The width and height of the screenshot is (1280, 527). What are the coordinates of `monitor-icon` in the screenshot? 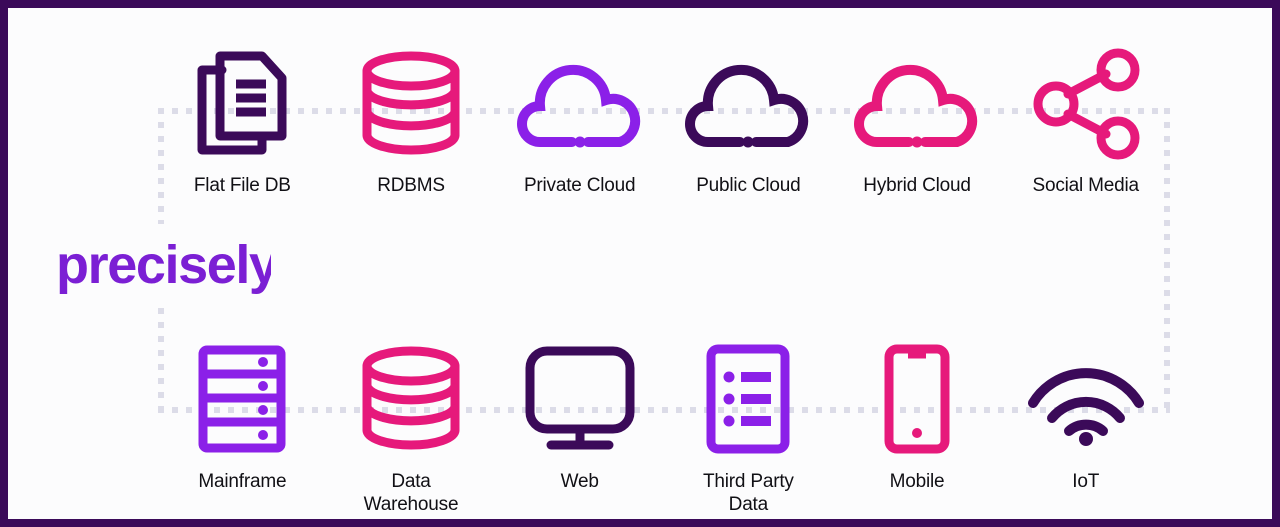 It's located at (580, 399).